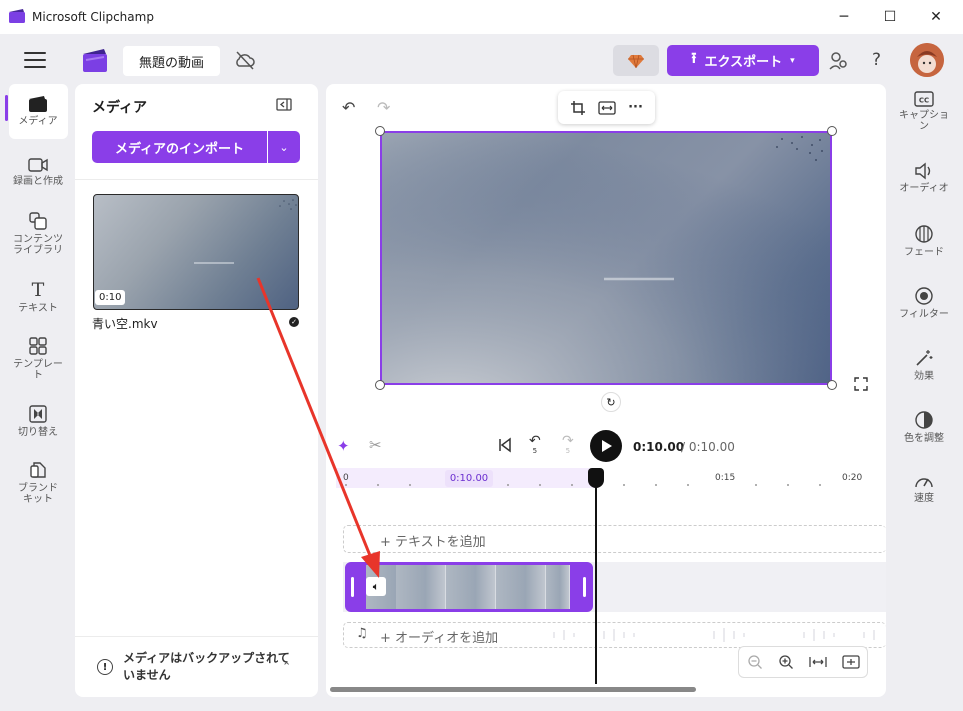 The image size is (963, 711). Describe the element at coordinates (924, 314) in the screenshot. I see `rail-label: フィルター` at that location.